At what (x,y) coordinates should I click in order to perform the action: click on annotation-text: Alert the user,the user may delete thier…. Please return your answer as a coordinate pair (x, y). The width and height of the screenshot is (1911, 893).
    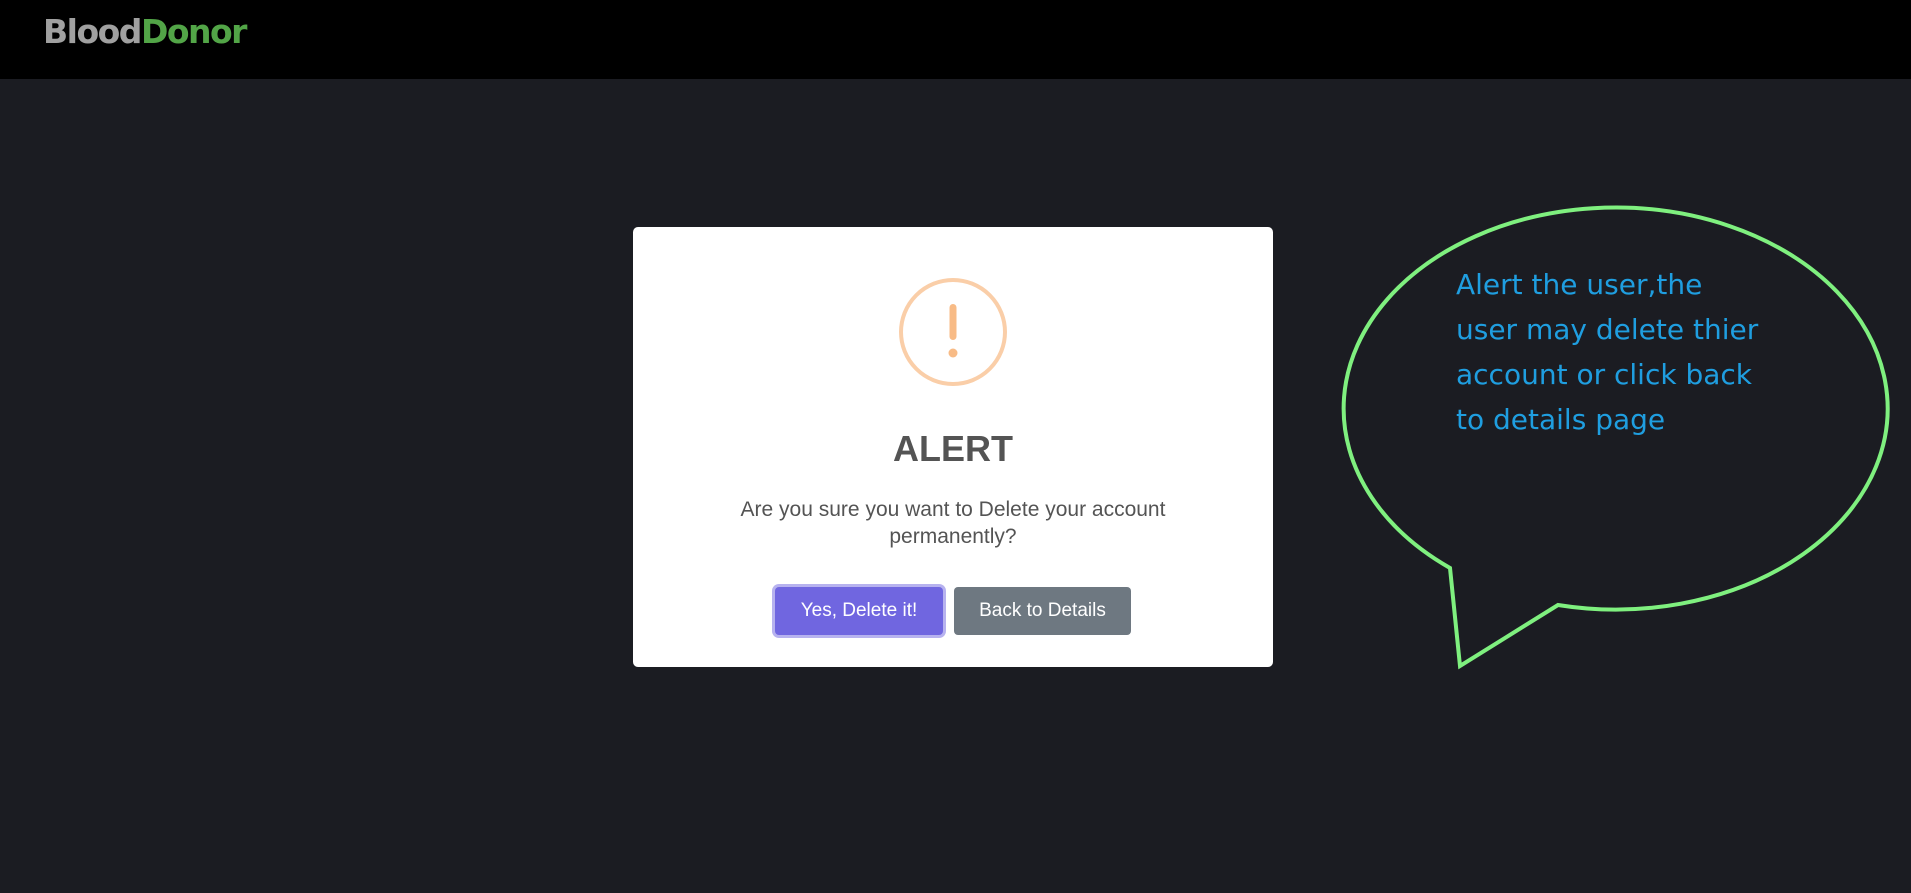
    Looking at the image, I should click on (1636, 352).